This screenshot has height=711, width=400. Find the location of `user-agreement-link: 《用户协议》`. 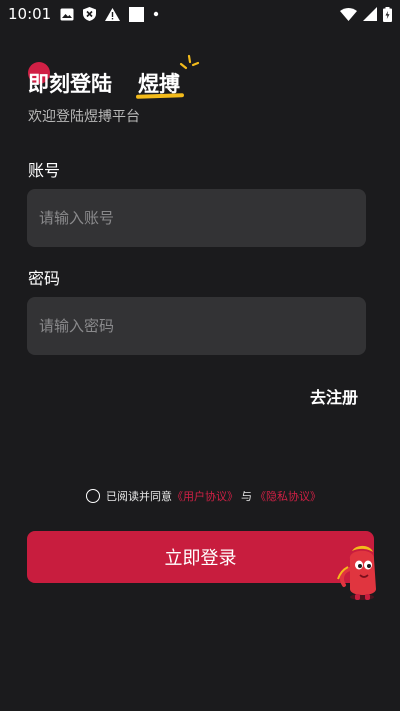

user-agreement-link: 《用户协议》 is located at coordinates (205, 496).